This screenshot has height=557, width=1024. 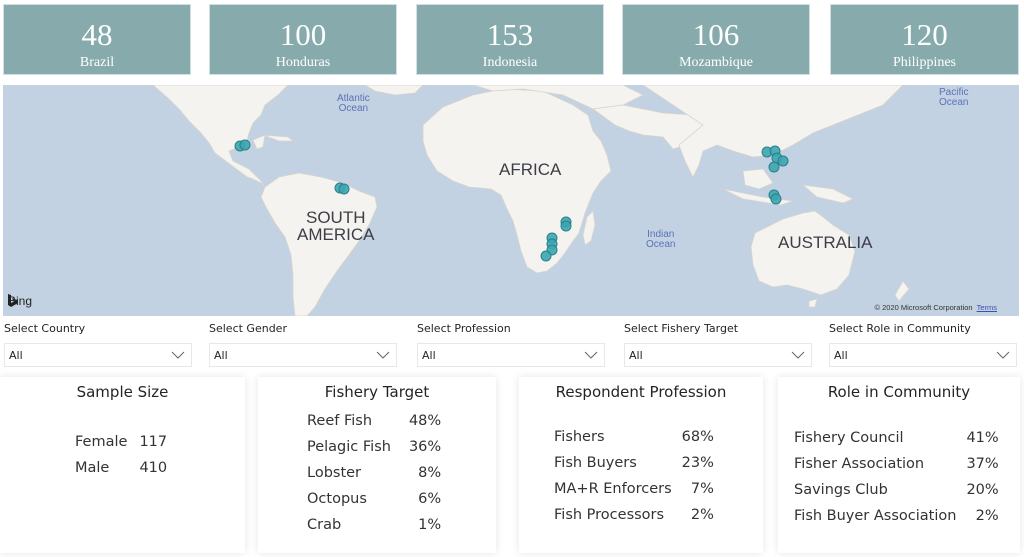 I want to click on table-row: Lobster 8%, so click(x=374, y=473).